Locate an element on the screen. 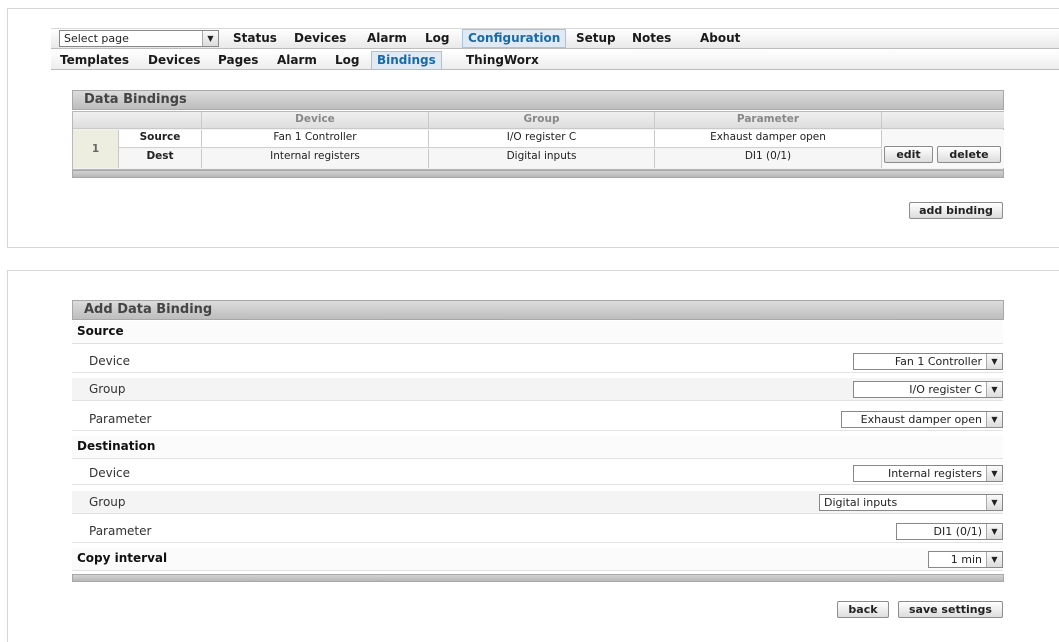 This screenshot has height=642, width=1059. sub-nav-bar is located at coordinates (555, 60).